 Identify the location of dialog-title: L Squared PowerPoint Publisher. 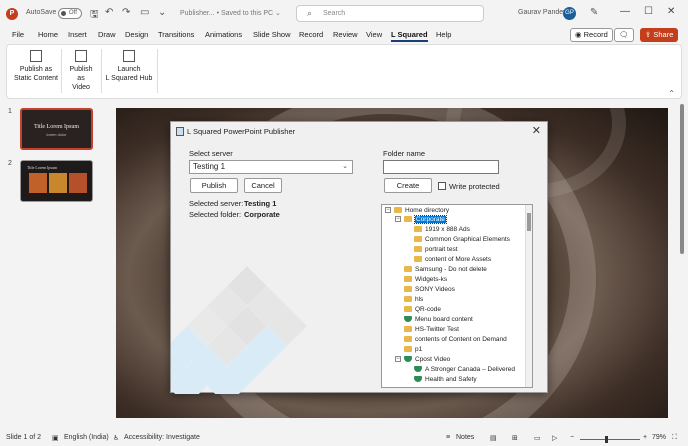
(241, 131).